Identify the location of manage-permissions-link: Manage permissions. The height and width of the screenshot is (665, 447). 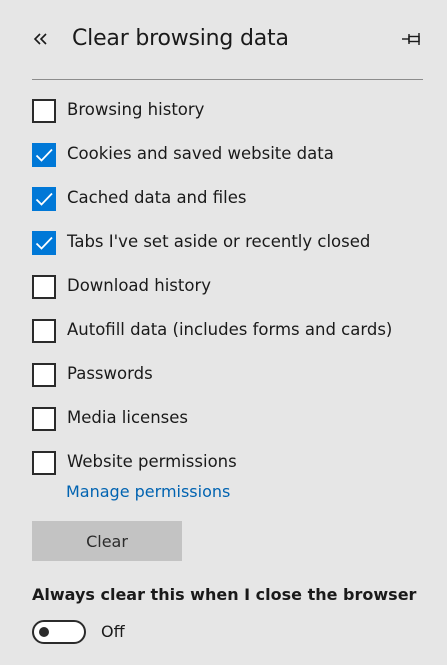
(148, 491).